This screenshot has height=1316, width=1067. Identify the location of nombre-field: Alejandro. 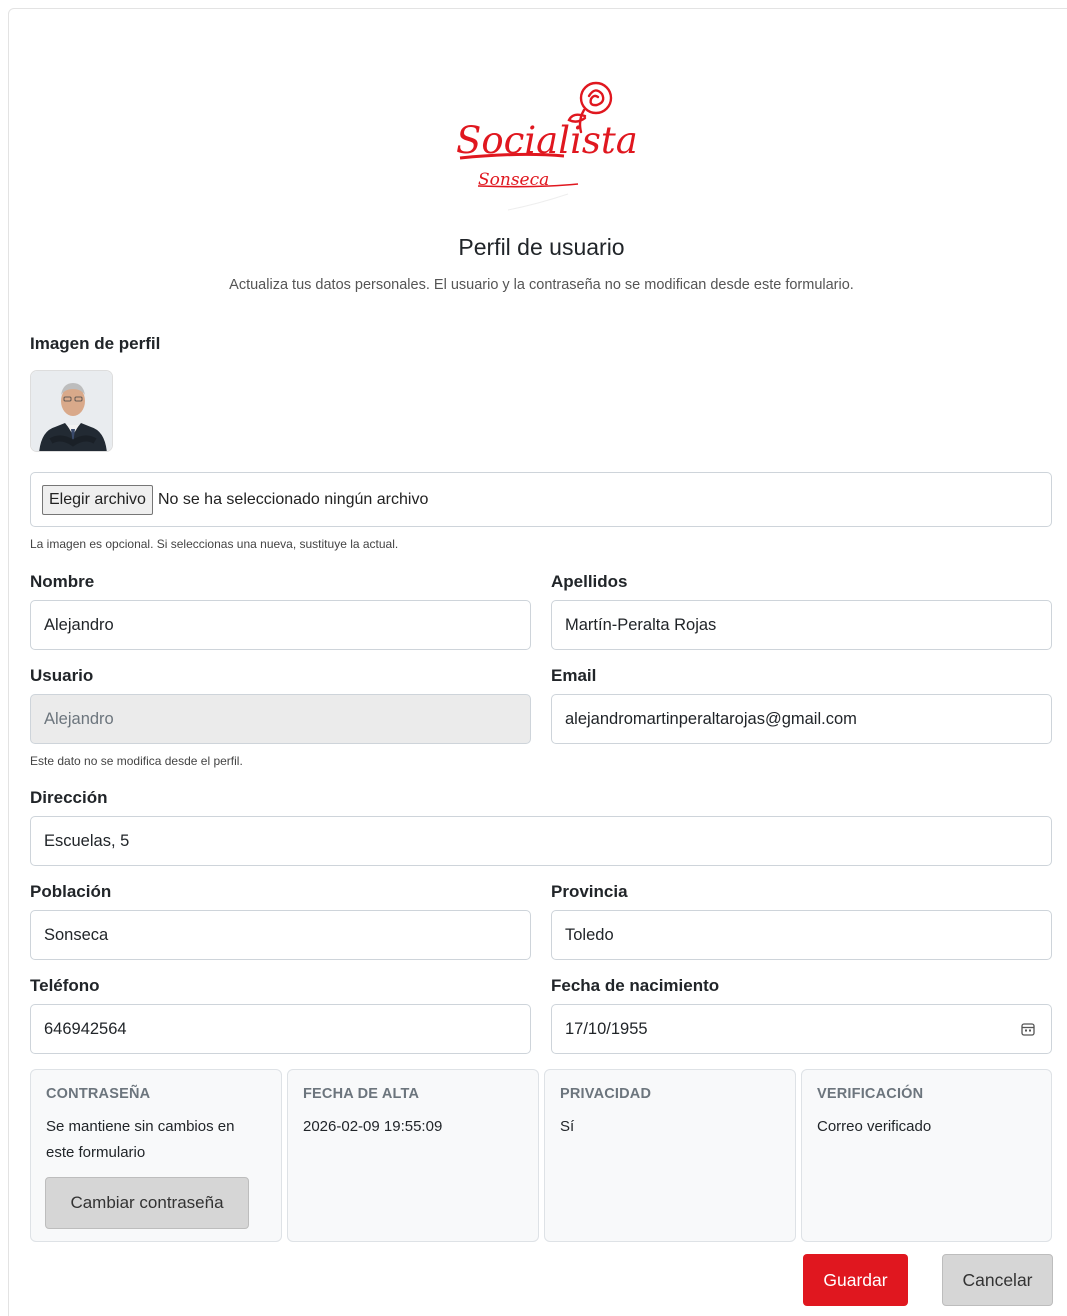
(280, 625).